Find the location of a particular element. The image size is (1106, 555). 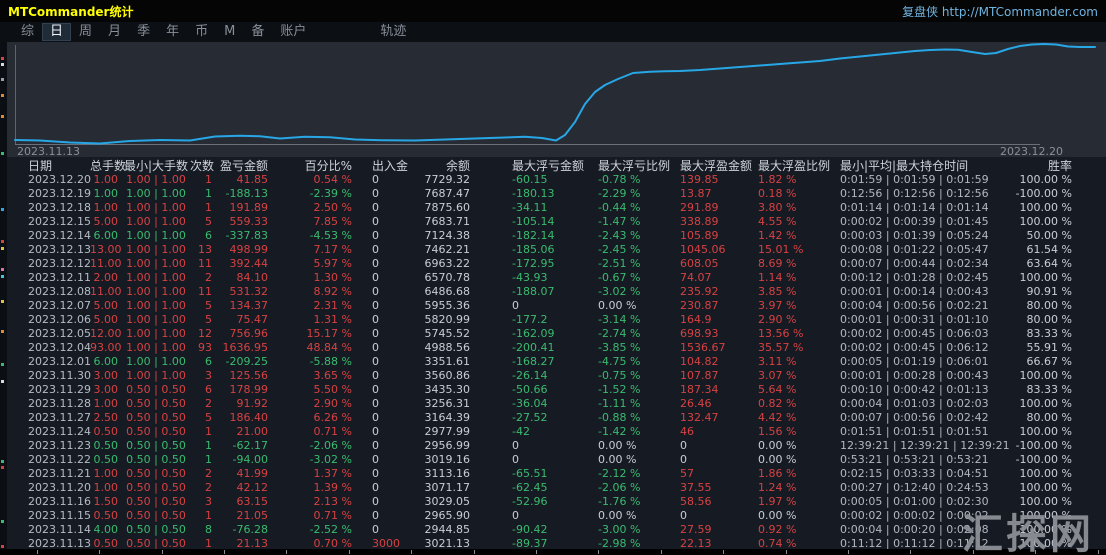

menu-item-m: M is located at coordinates (229, 32).